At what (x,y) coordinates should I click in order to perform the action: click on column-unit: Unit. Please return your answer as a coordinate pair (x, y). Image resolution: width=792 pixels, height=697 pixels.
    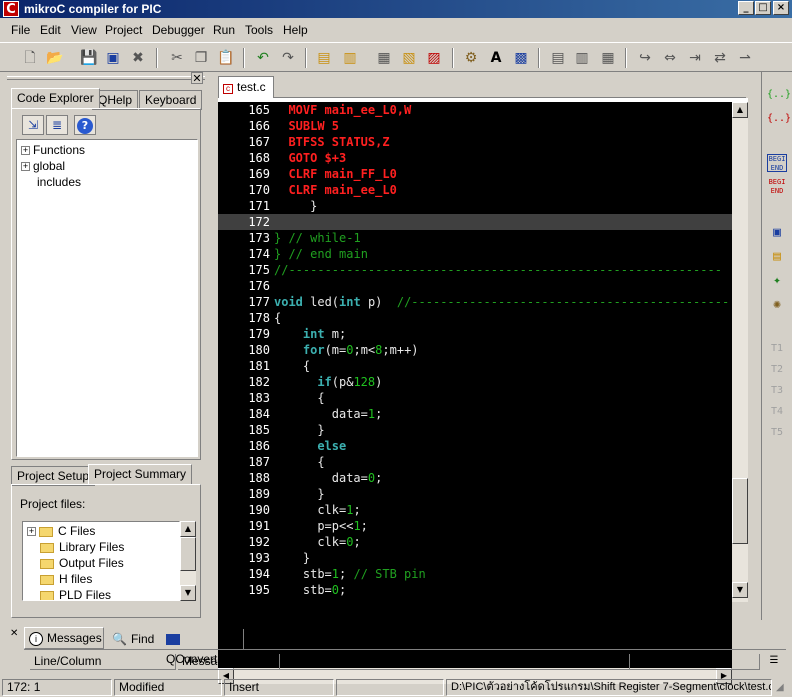
    Looking at the image, I should click on (695, 662).